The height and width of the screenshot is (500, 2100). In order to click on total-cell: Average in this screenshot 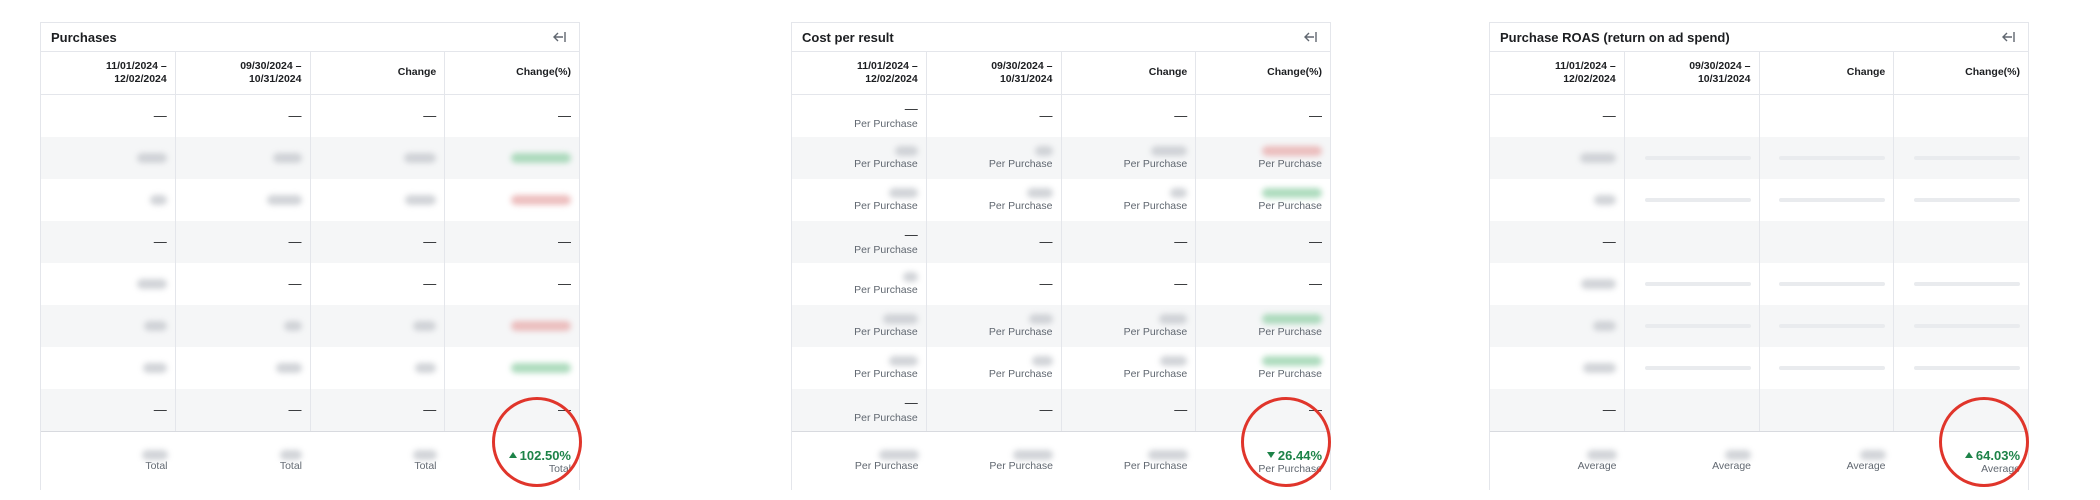, I will do `click(1557, 461)`.